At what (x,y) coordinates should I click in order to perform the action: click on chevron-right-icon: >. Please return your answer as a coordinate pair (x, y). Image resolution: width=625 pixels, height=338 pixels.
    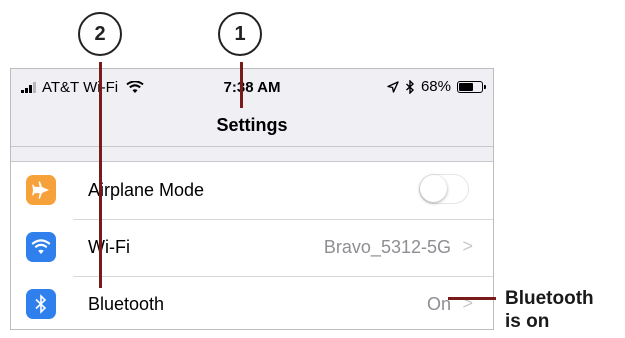
    Looking at the image, I should click on (467, 246).